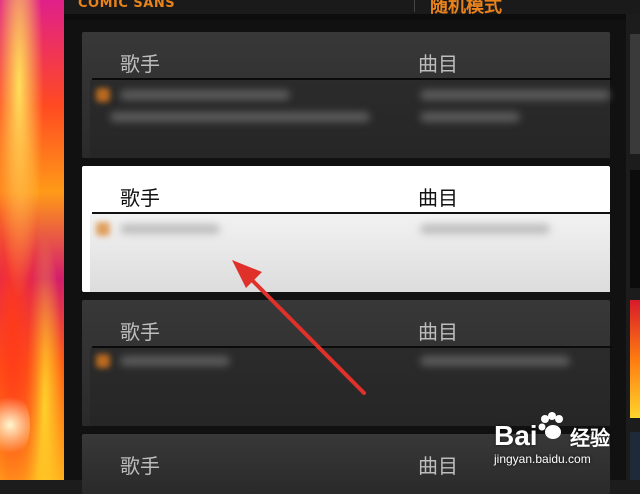 The height and width of the screenshot is (494, 640). Describe the element at coordinates (542, 459) in the screenshot. I see `watermark-url: jingyan.baidu.com` at that location.